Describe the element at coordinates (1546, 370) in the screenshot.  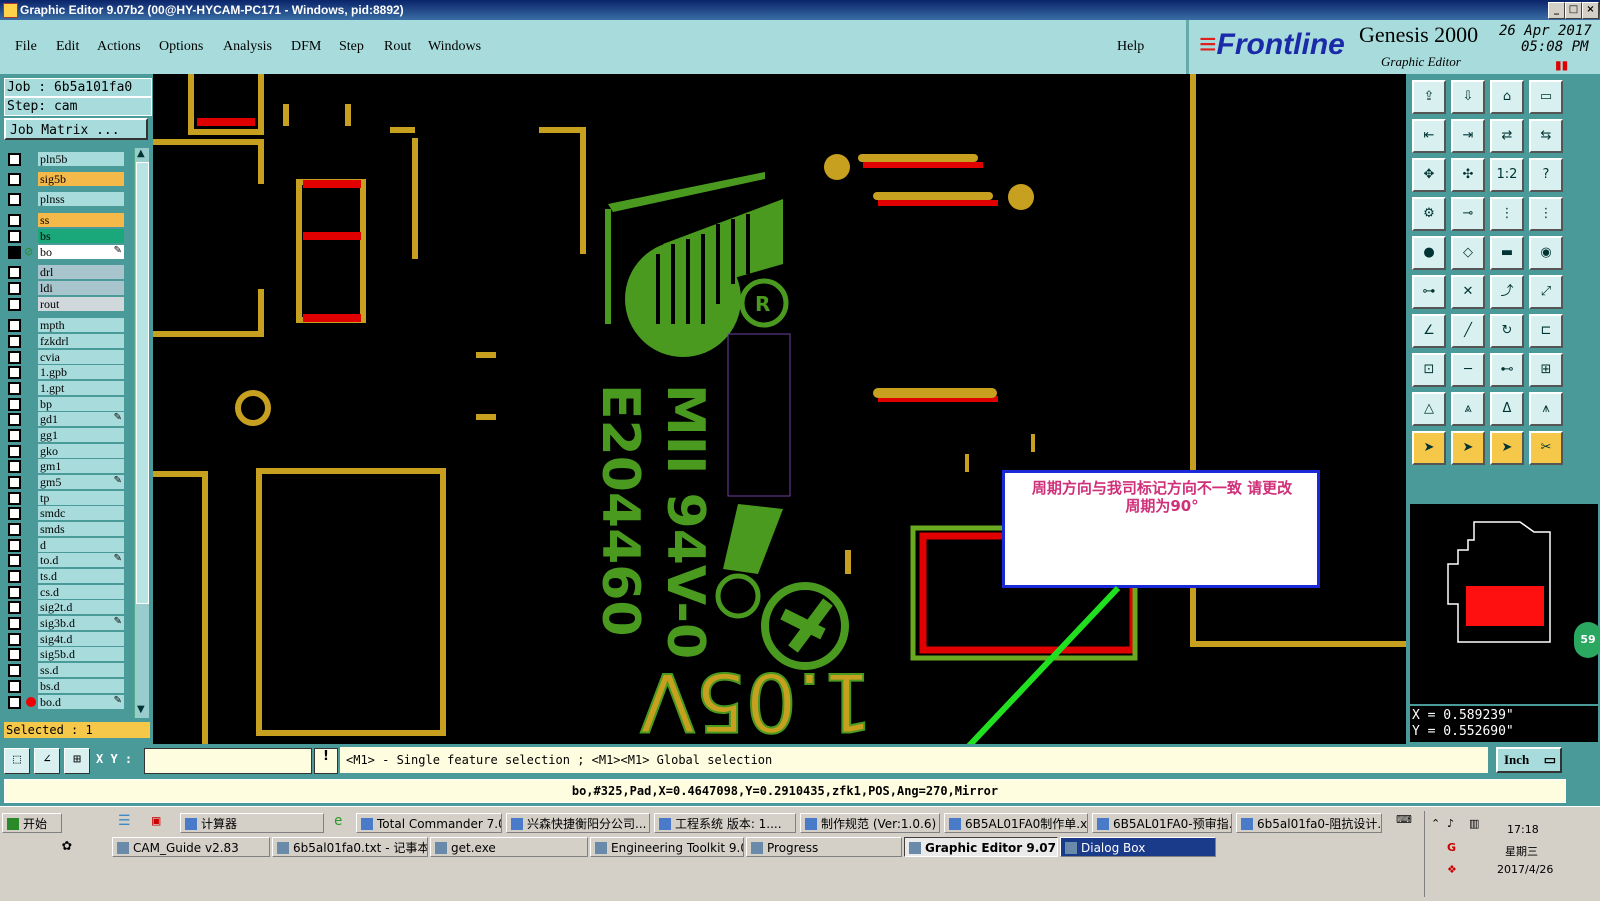
I see `array-icon: ⊞` at that location.